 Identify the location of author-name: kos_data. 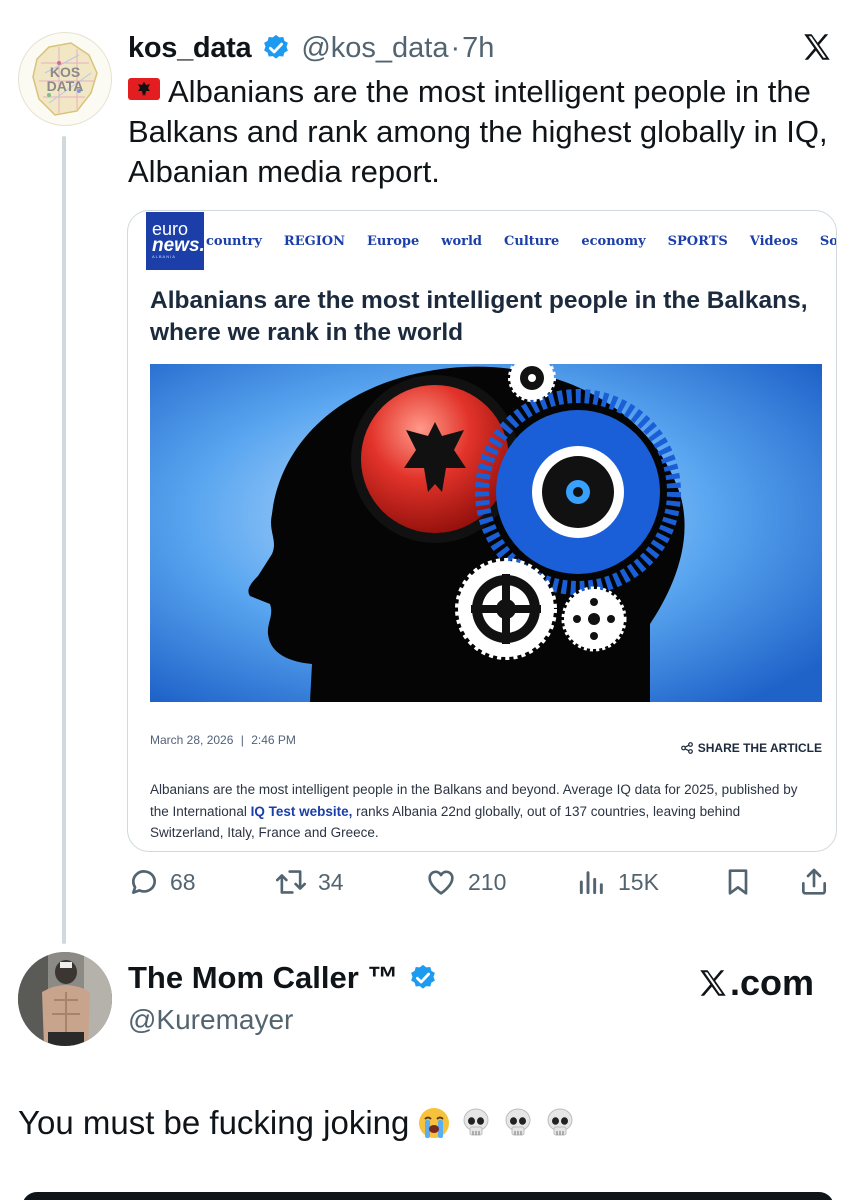
(190, 48).